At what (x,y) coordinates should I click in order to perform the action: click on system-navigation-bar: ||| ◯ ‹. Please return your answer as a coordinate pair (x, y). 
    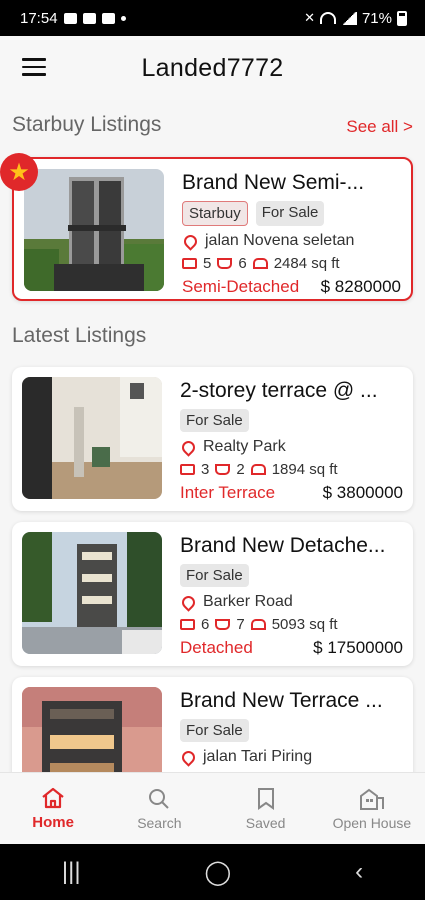
    Looking at the image, I should click on (212, 872).